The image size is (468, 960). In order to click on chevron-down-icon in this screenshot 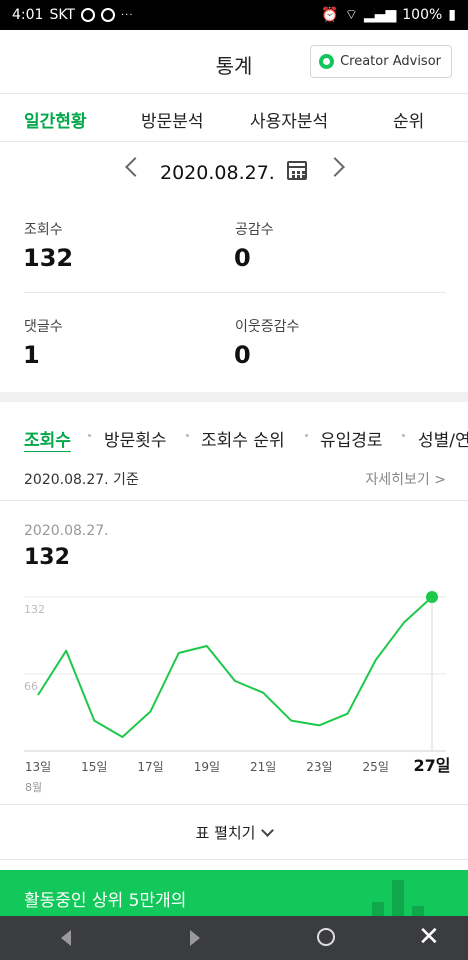, I will do `click(268, 830)`.